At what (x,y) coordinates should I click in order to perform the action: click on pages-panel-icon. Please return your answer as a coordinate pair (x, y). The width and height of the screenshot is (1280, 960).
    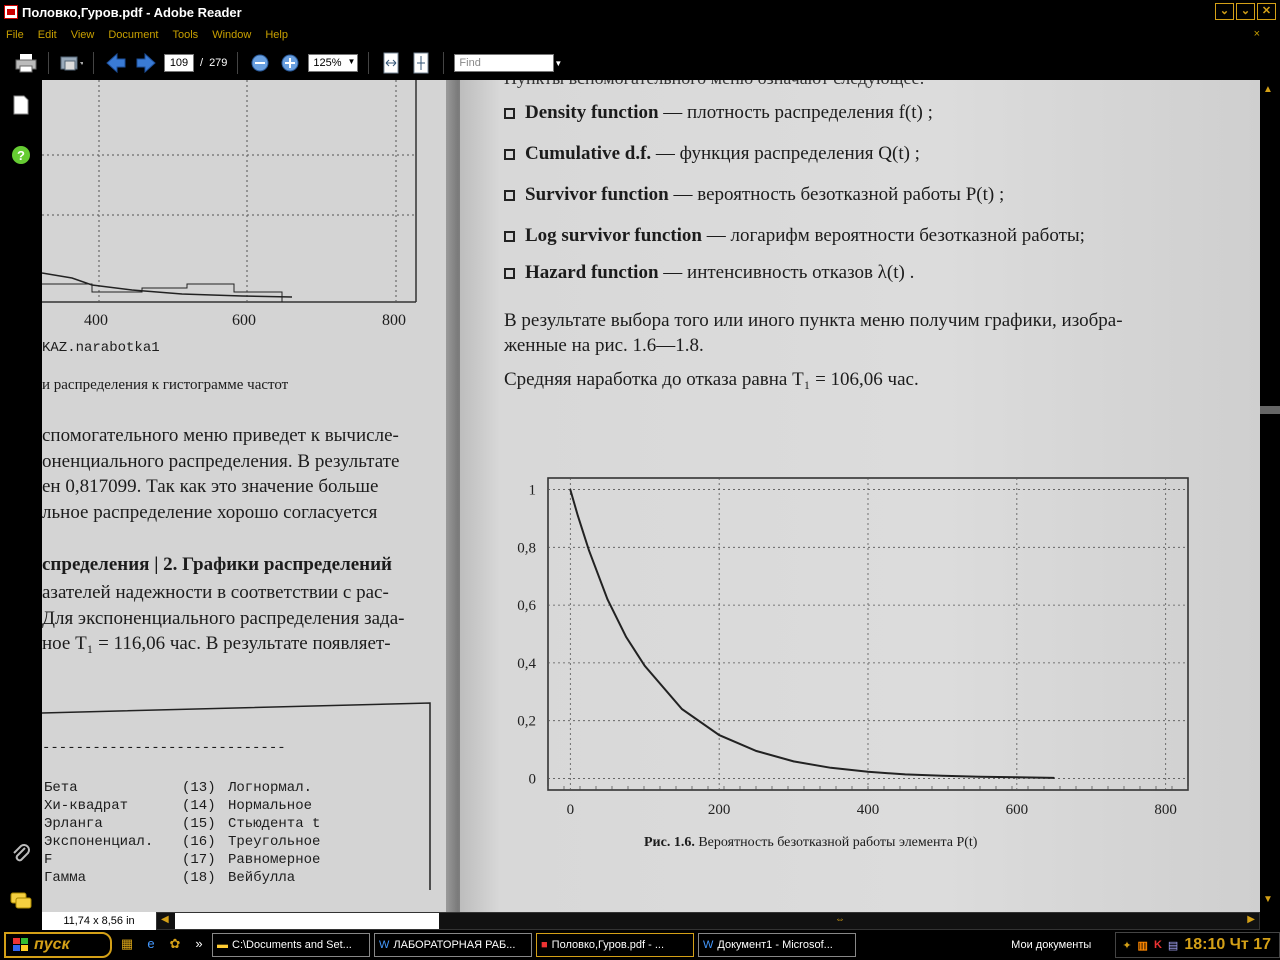
    Looking at the image, I should click on (21, 105).